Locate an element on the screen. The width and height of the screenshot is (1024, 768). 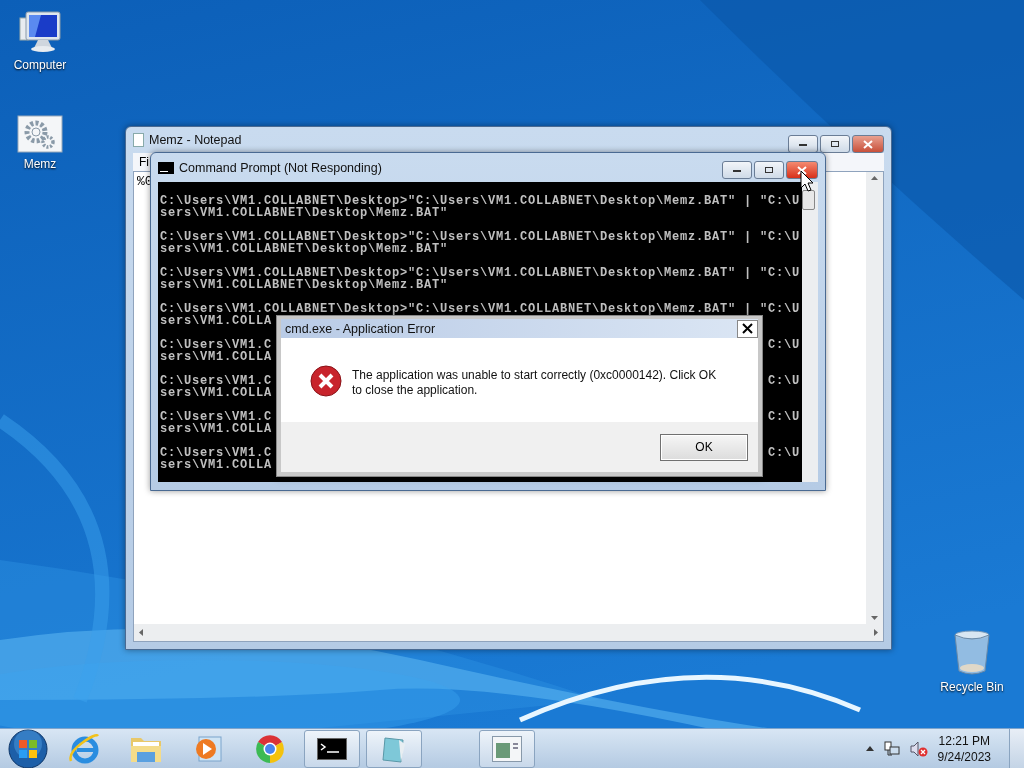
window-title: Memz - Notepad is located at coordinates (196, 140).